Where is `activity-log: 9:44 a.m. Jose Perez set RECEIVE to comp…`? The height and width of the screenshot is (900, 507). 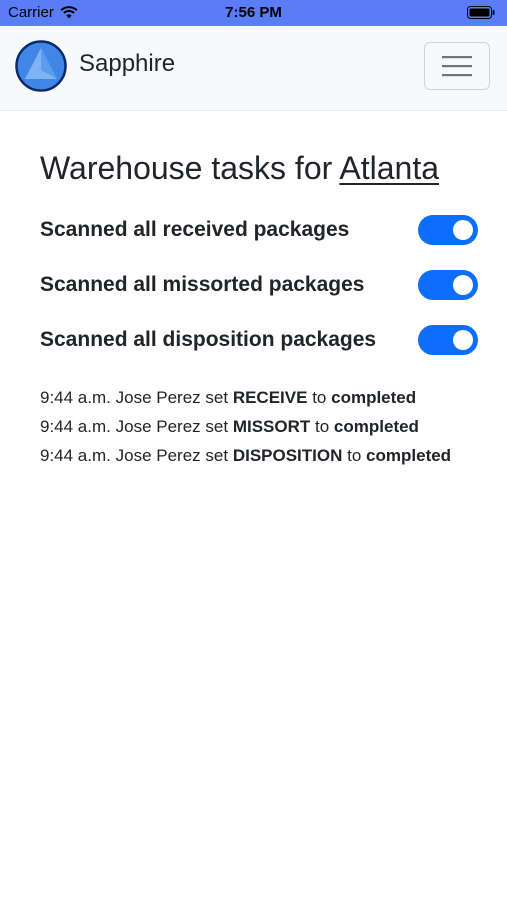 activity-log: 9:44 a.m. Jose Perez set RECEIVE to comp… is located at coordinates (260, 426).